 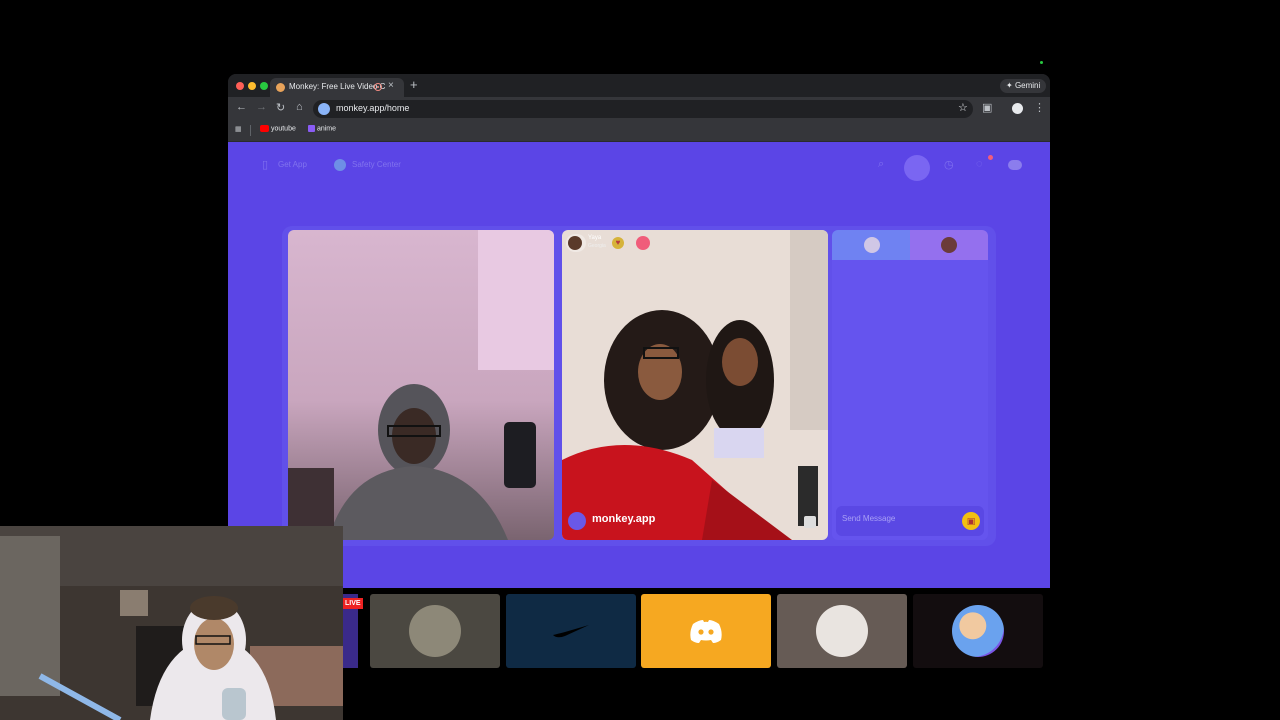 I want to click on local-user-avatar, so click(x=872, y=245).